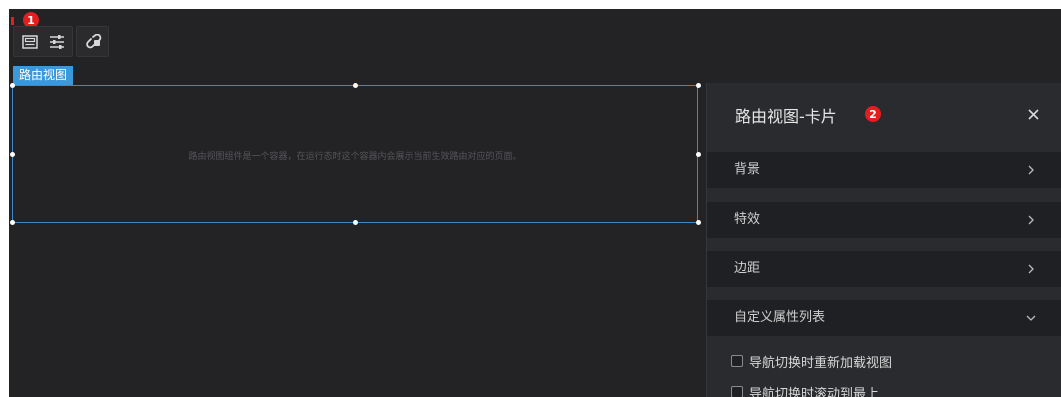 Image resolution: width=1061 pixels, height=397 pixels. I want to click on option-label: 导航切换时重新加载视图, so click(821, 363).